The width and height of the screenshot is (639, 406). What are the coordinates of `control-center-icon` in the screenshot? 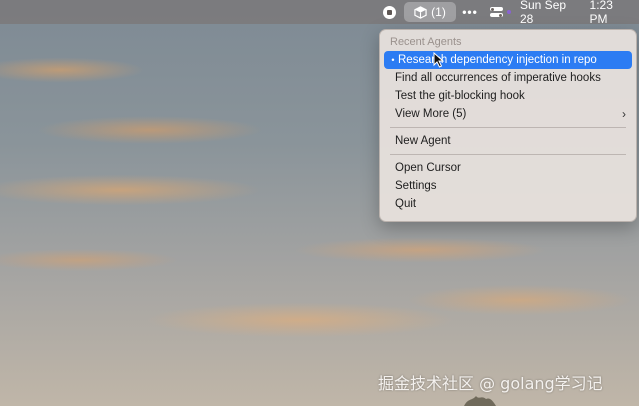 It's located at (496, 12).